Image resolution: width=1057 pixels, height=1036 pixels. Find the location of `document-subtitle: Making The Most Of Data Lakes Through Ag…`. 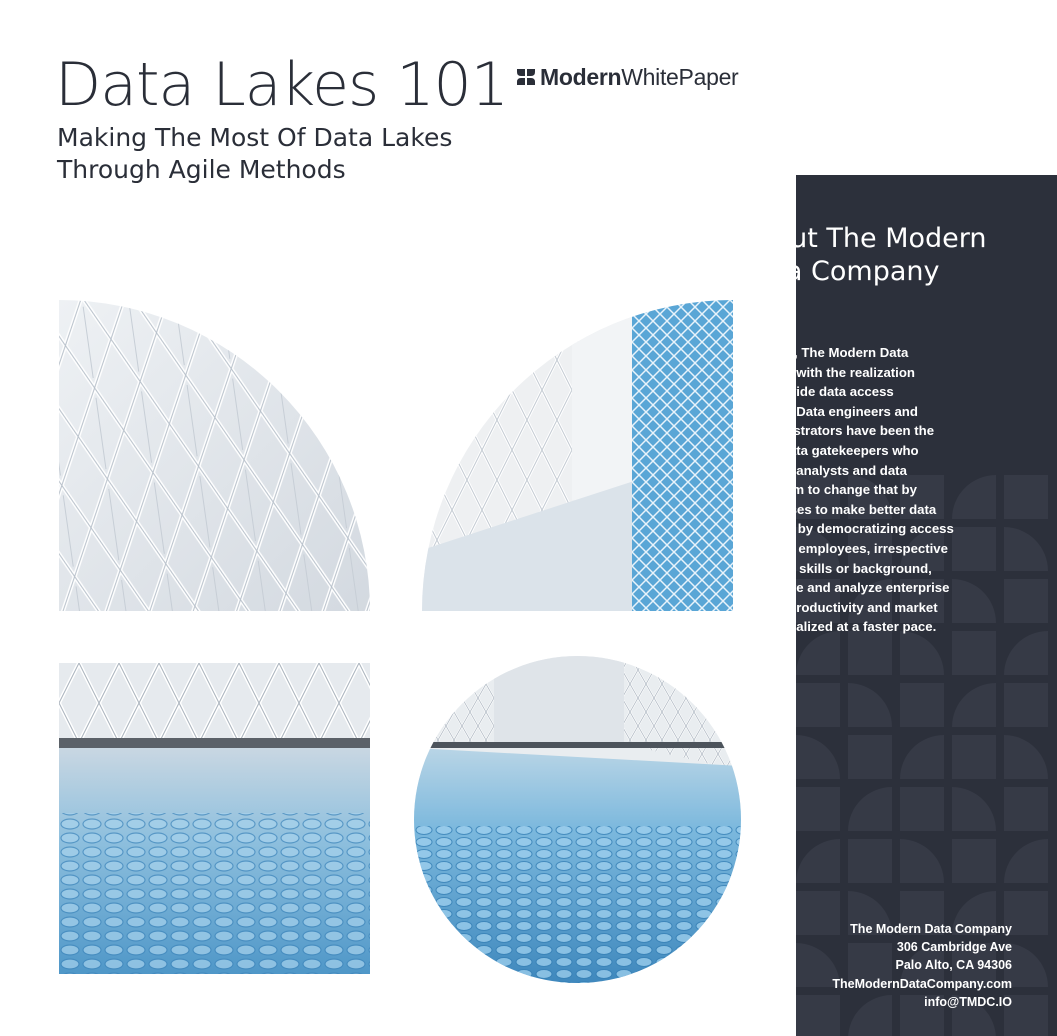

document-subtitle: Making The Most Of Data Lakes Through Ag… is located at coordinates (277, 154).